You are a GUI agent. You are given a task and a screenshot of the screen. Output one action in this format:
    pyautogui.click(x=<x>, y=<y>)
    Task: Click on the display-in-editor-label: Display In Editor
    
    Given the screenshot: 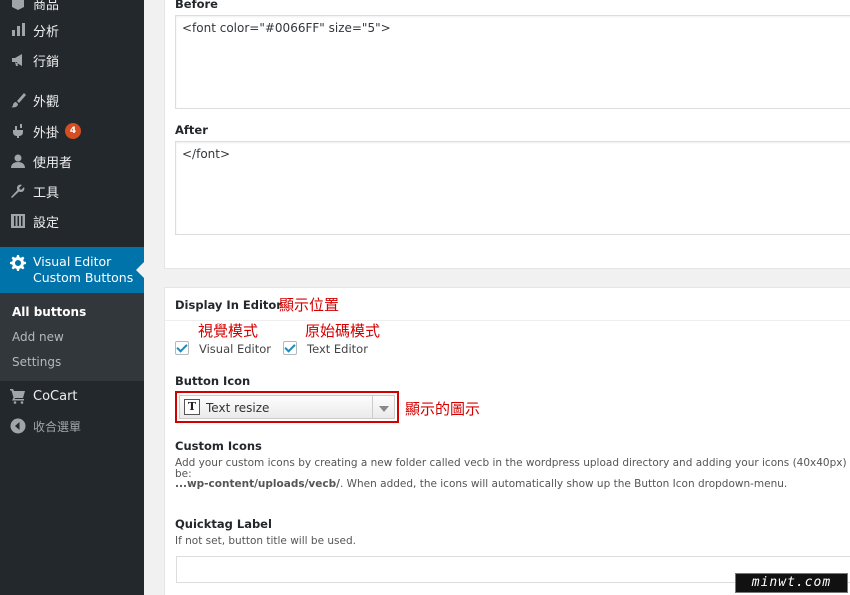 What is the action you would take?
    pyautogui.click(x=228, y=305)
    